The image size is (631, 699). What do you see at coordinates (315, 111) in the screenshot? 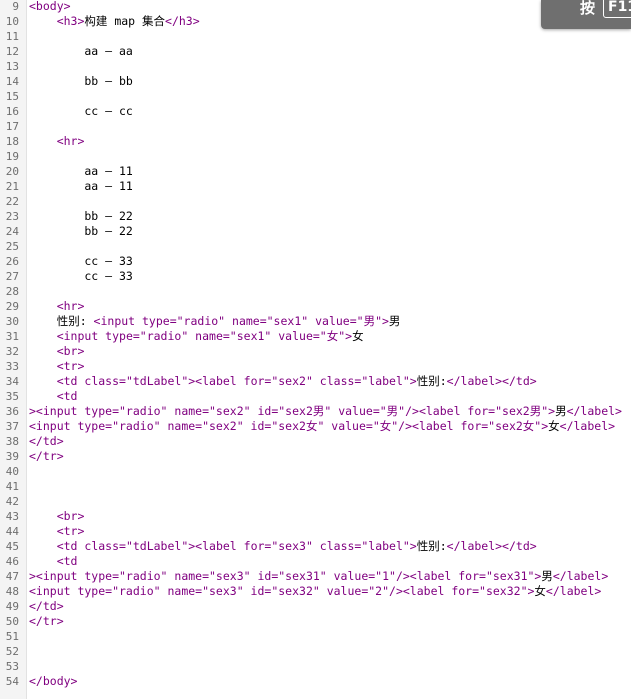
I see `code-line: 16 cc — cc` at bounding box center [315, 111].